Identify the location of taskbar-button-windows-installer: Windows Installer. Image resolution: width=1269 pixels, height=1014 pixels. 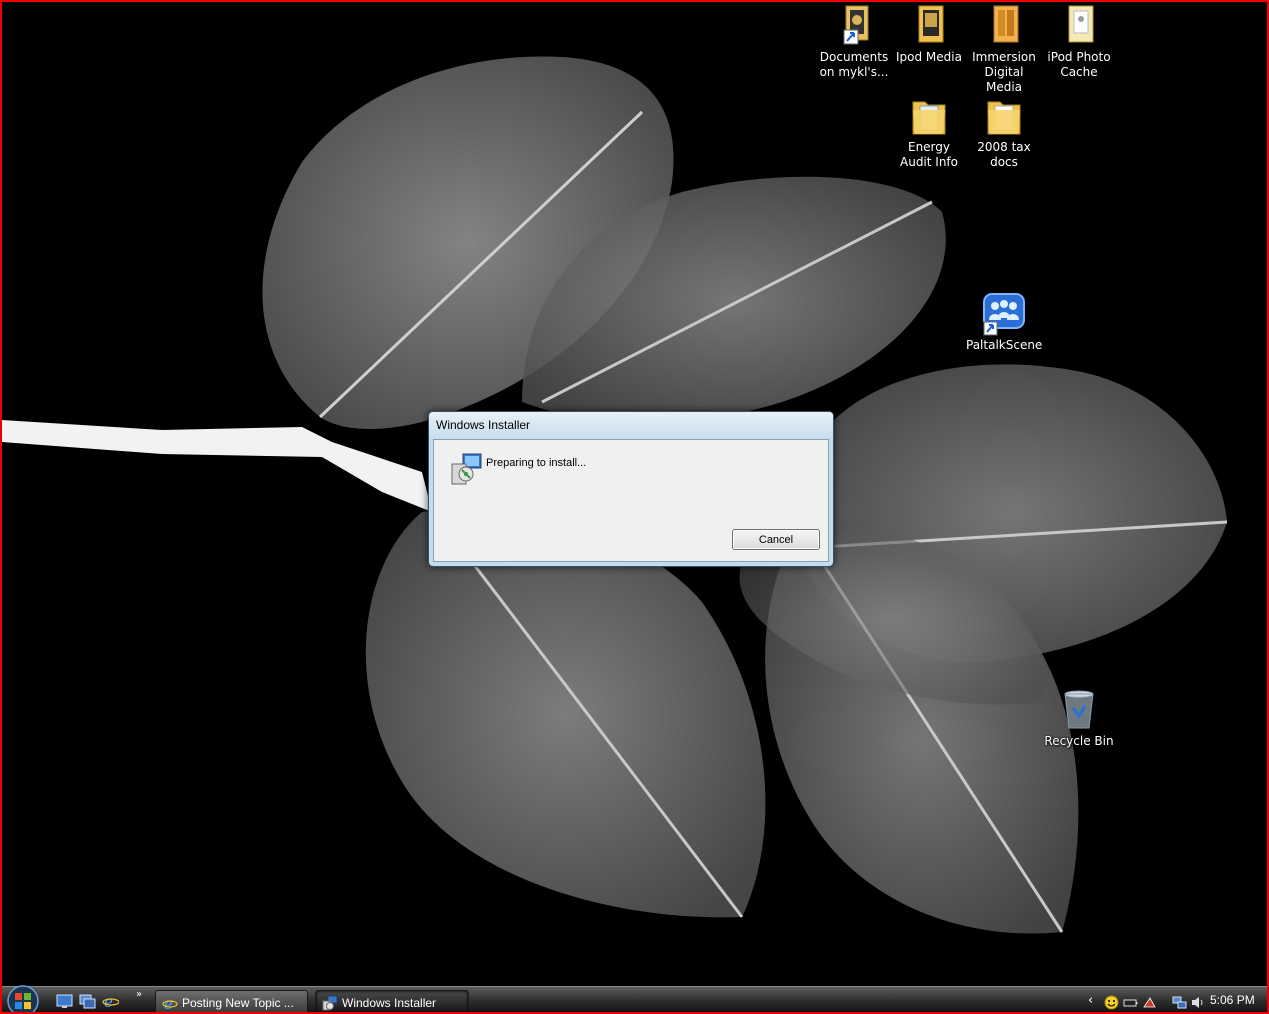
(392, 1001).